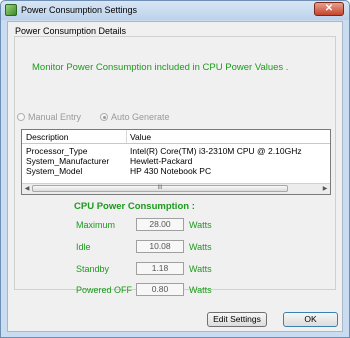 The height and width of the screenshot is (338, 350). Describe the element at coordinates (160, 289) in the screenshot. I see `powered-off-value-field: 0.80` at that location.